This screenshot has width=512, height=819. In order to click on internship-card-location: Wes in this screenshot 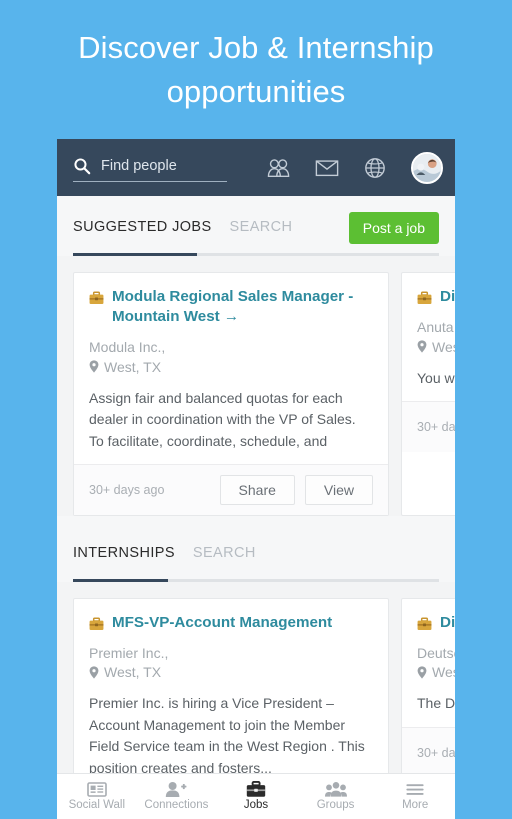, I will do `click(436, 672)`.